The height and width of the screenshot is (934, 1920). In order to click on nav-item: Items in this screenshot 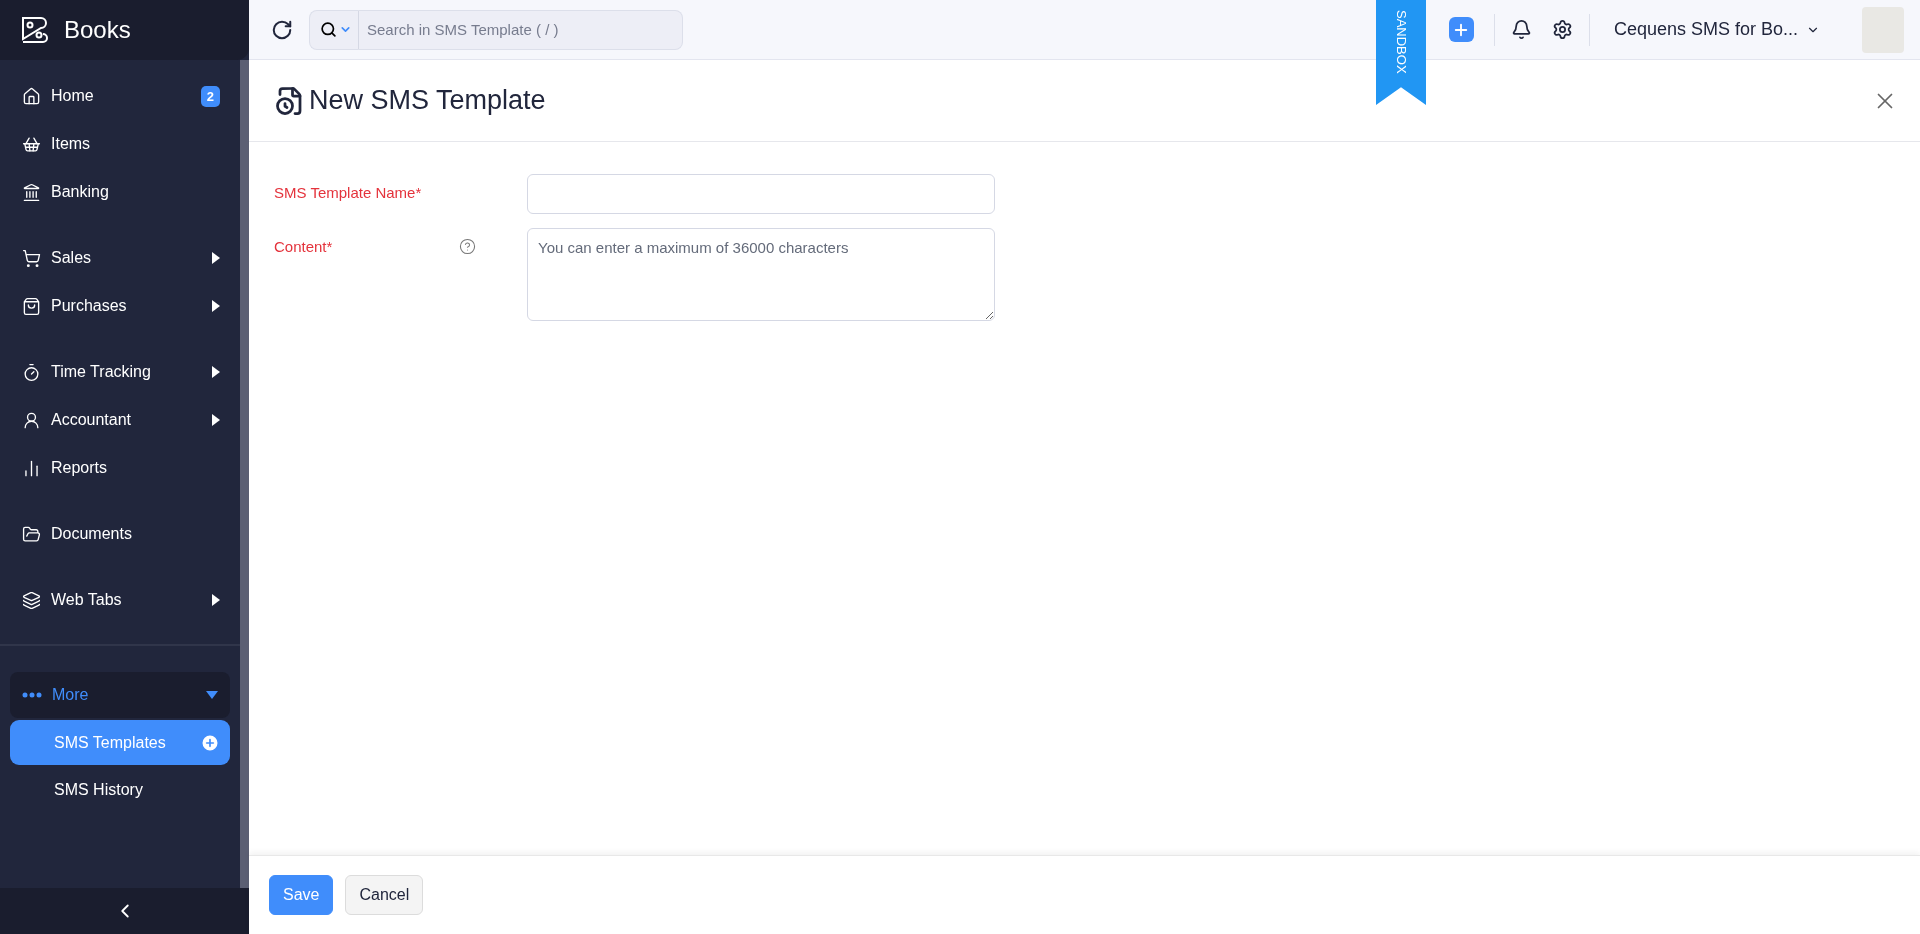, I will do `click(120, 144)`.